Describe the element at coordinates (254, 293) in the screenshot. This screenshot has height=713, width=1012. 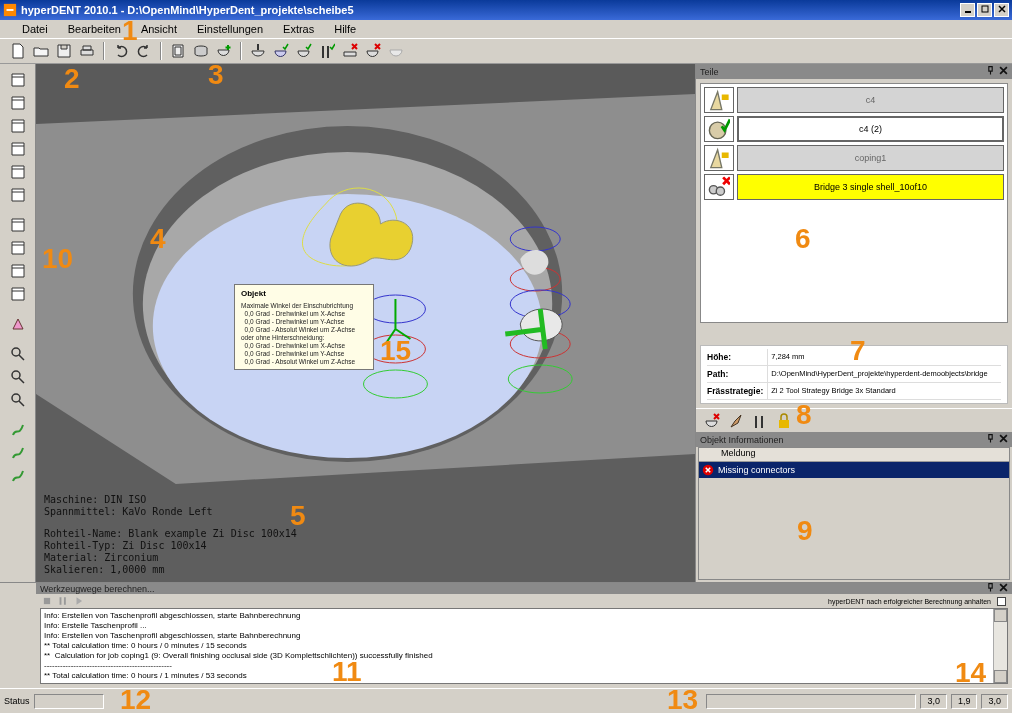
I see `tooltip-title: Objekt` at that location.